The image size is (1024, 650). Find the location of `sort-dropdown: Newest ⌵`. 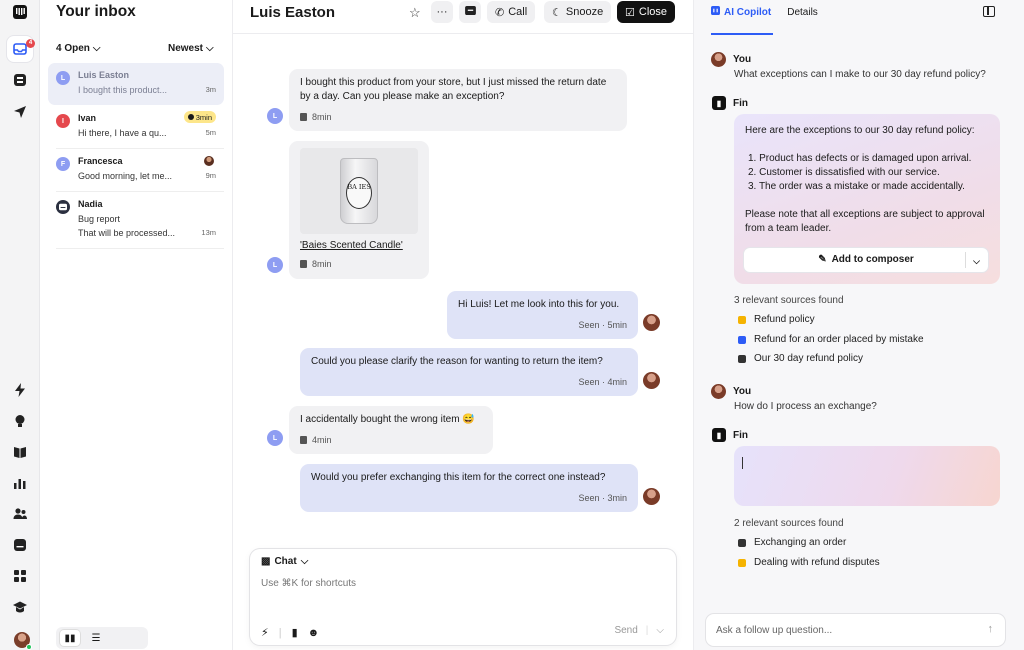

sort-dropdown: Newest ⌵ is located at coordinates (191, 48).